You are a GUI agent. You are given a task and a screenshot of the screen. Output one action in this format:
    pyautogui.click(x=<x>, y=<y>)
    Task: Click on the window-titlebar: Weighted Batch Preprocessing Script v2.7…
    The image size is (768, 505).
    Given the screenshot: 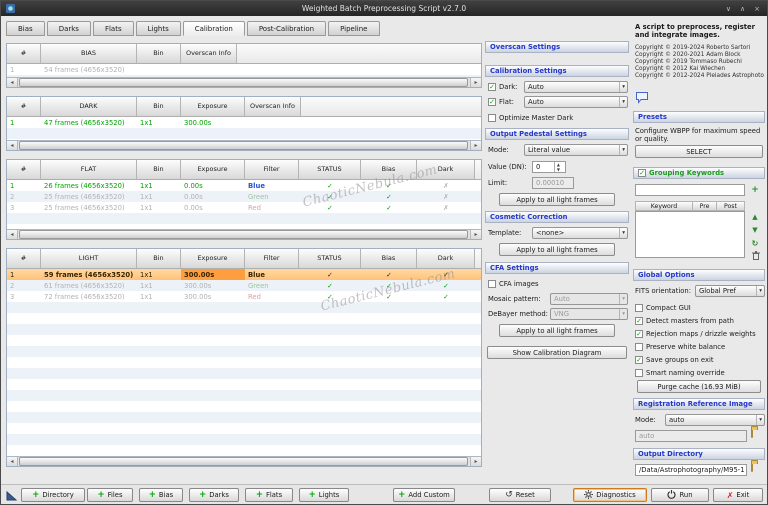 What is the action you would take?
    pyautogui.click(x=384, y=8)
    